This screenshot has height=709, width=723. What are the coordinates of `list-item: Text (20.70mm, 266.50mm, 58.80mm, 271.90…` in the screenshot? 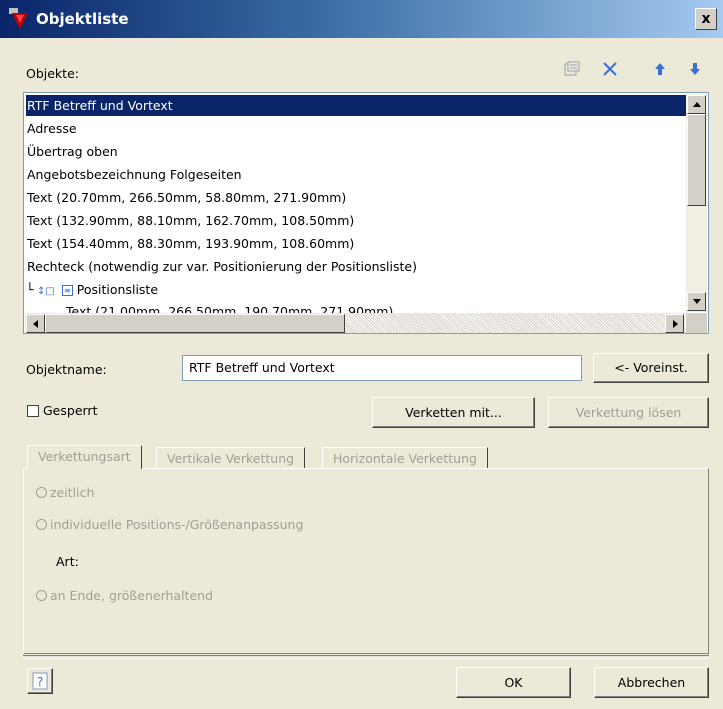 It's located at (356, 197).